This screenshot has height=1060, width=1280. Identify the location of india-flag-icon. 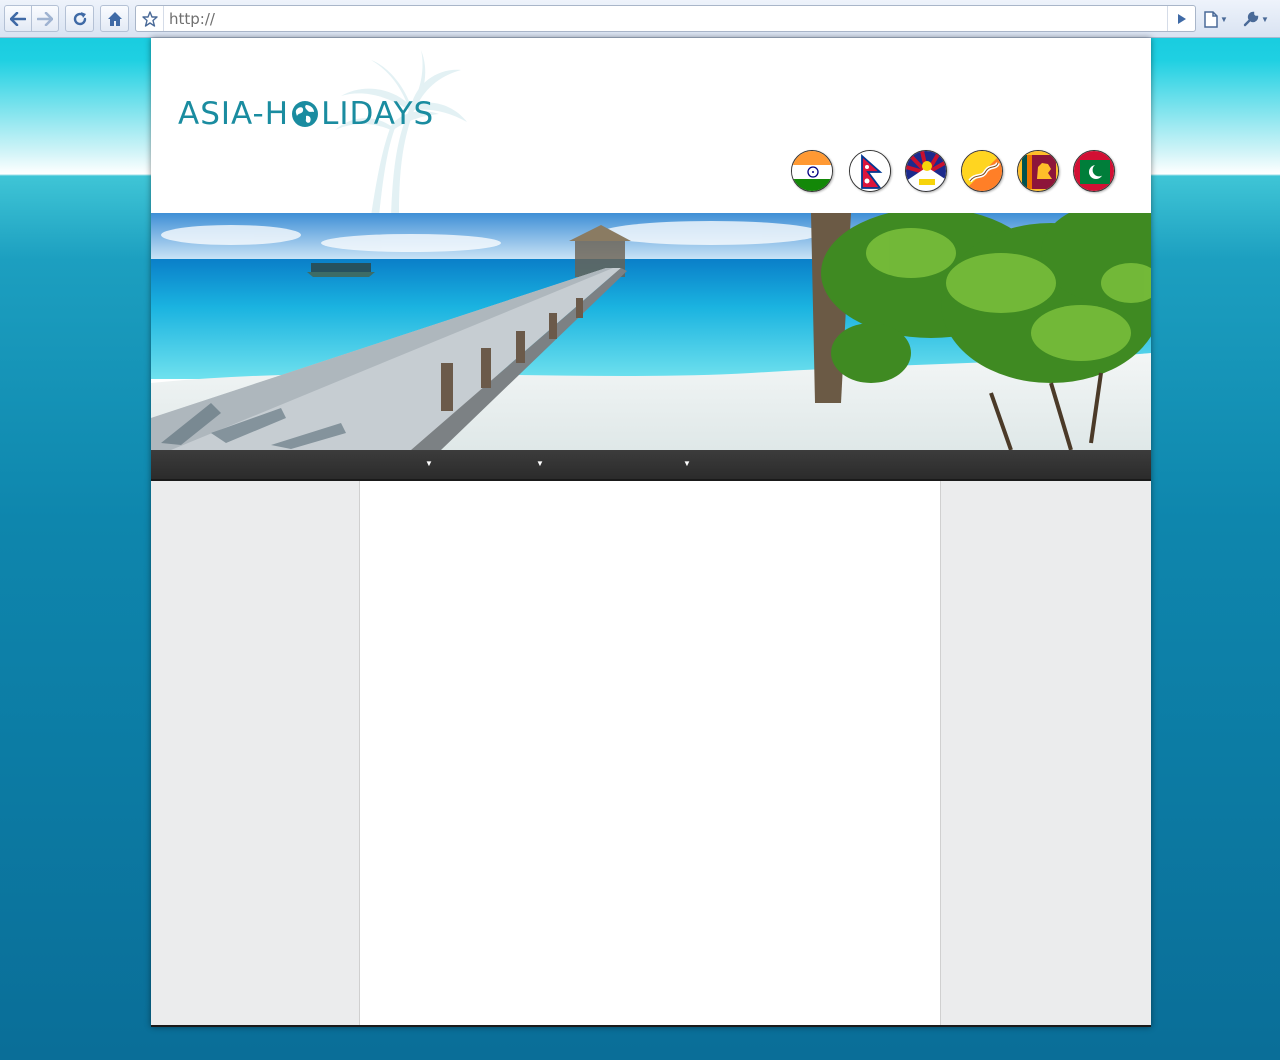
(812, 171).